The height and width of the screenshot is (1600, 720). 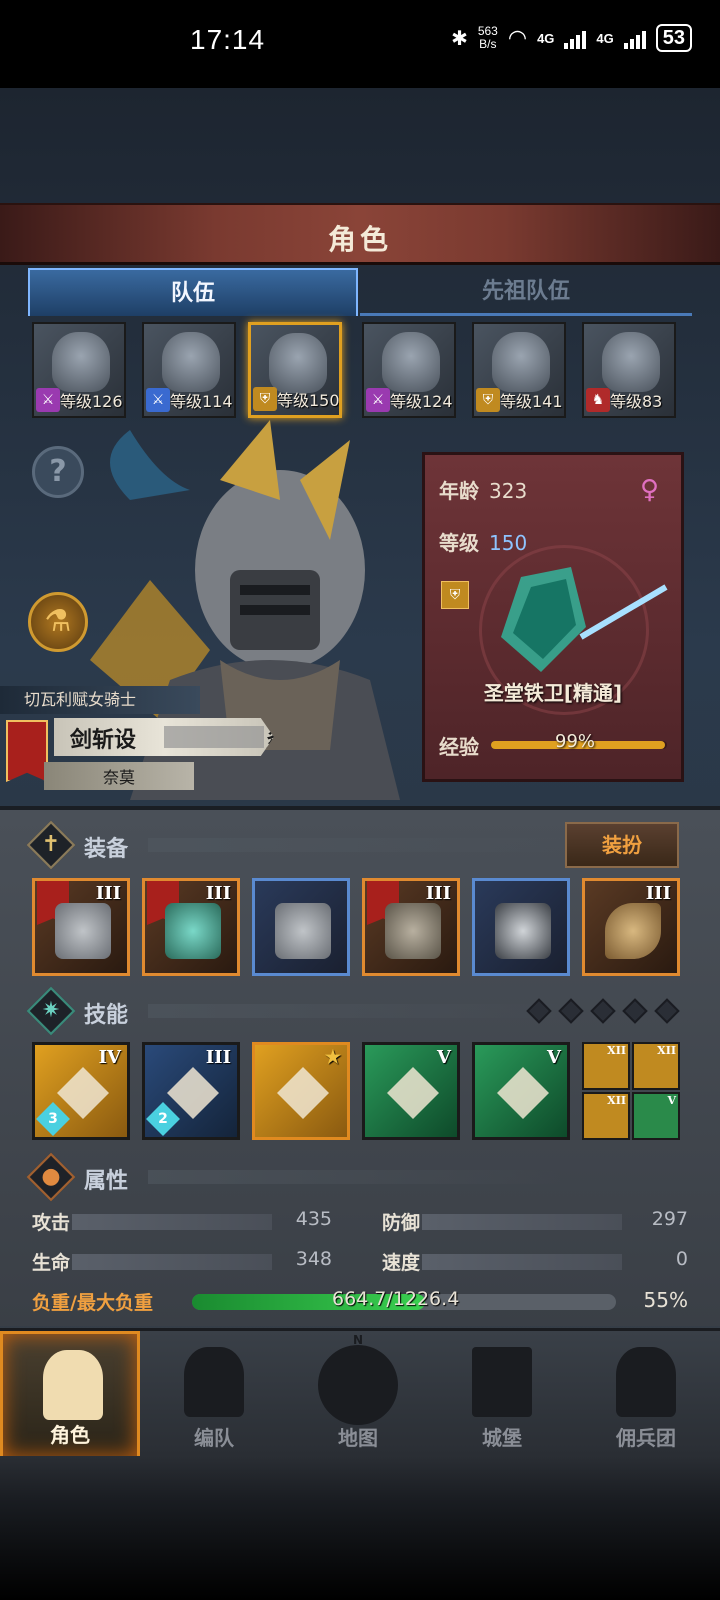 I want to click on passive-skill-slot: V, so click(x=656, y=1116).